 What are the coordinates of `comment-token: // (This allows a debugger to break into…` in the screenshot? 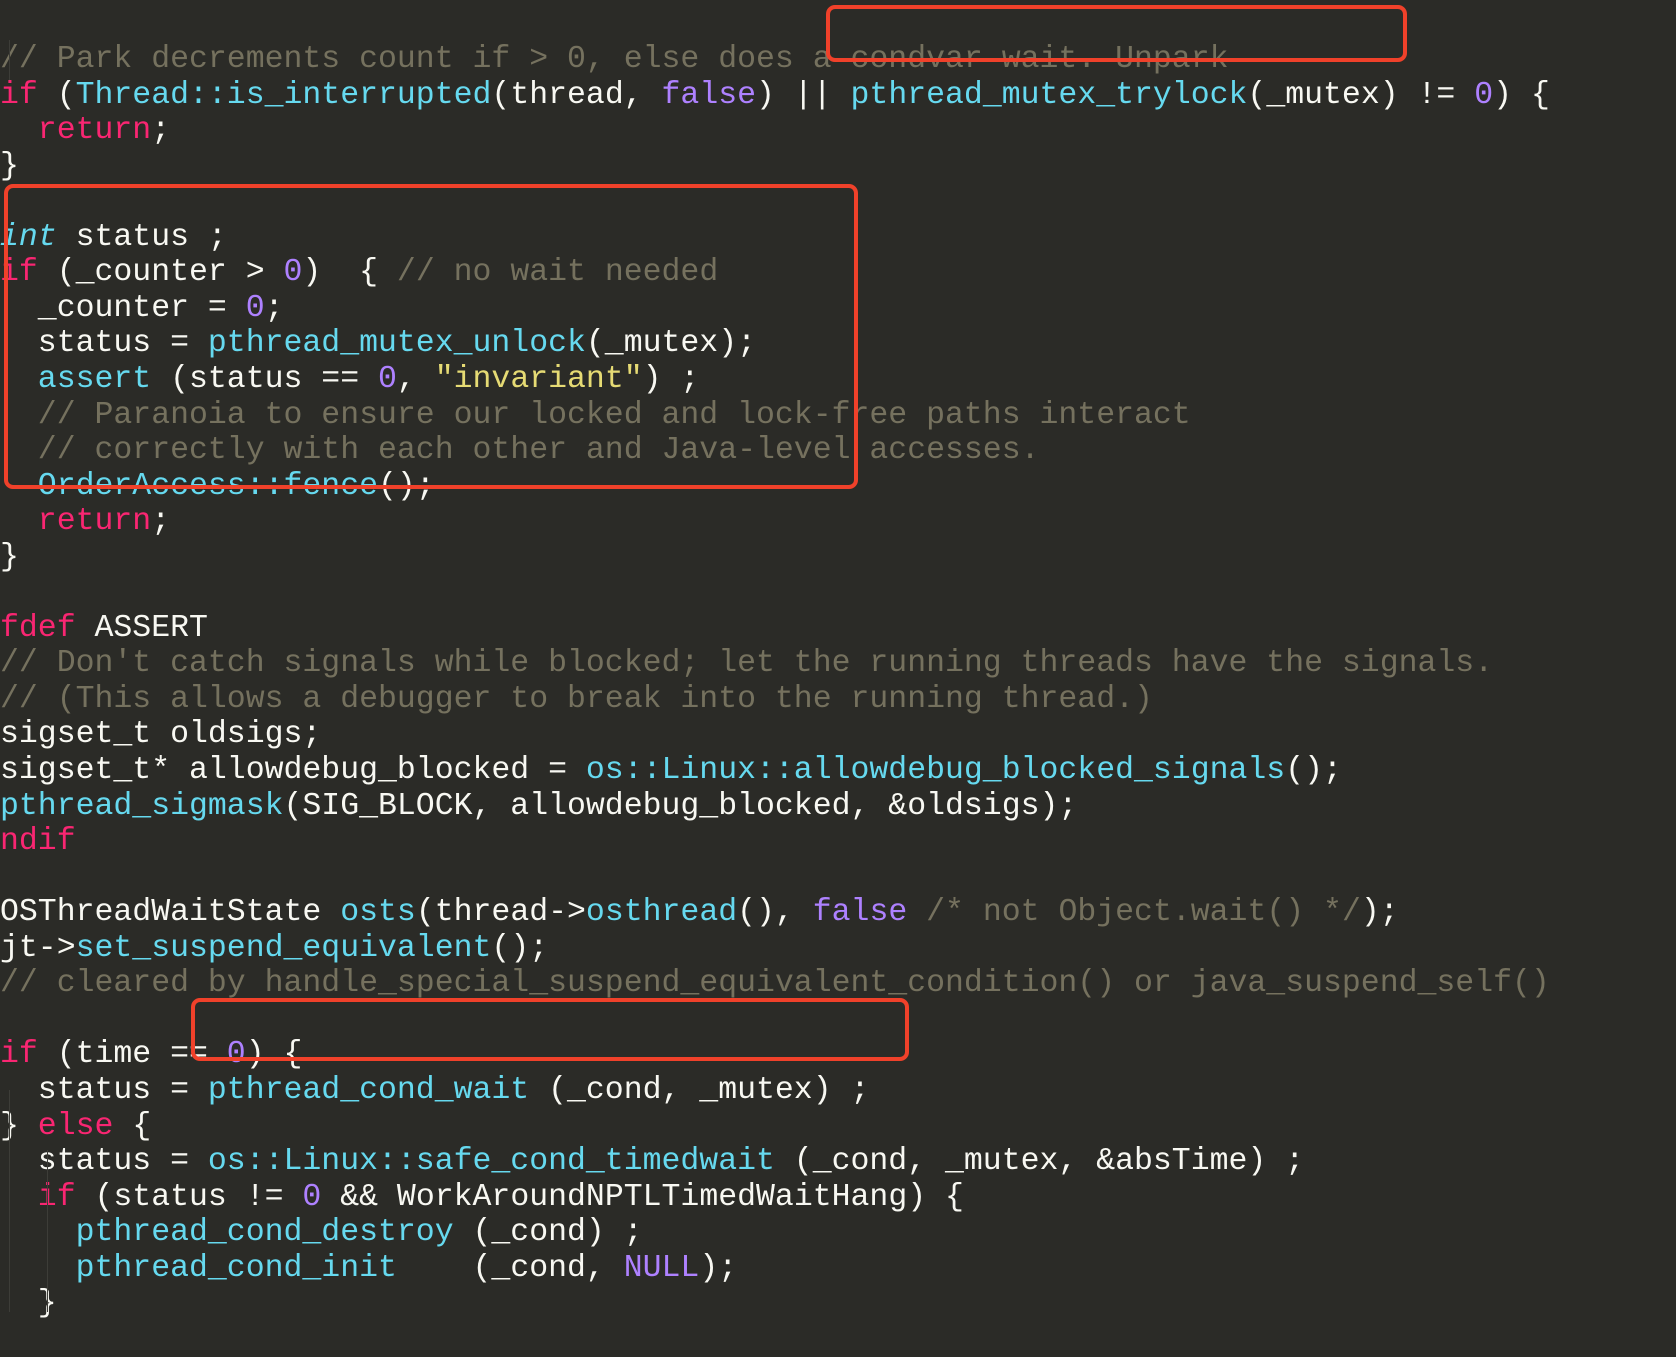 It's located at (576, 699).